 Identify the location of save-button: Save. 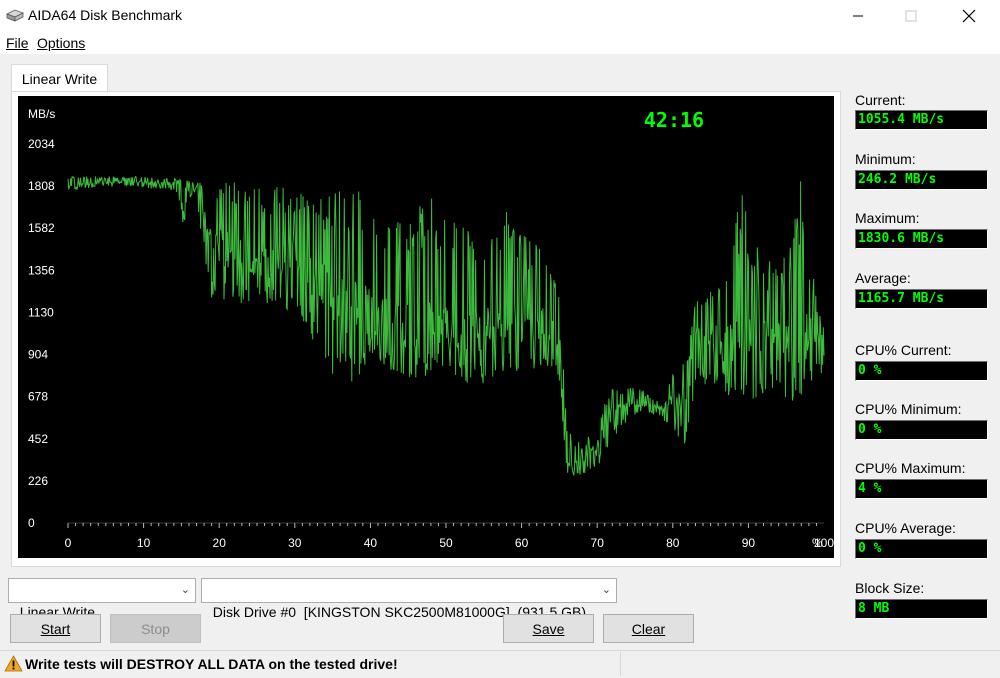
(548, 628).